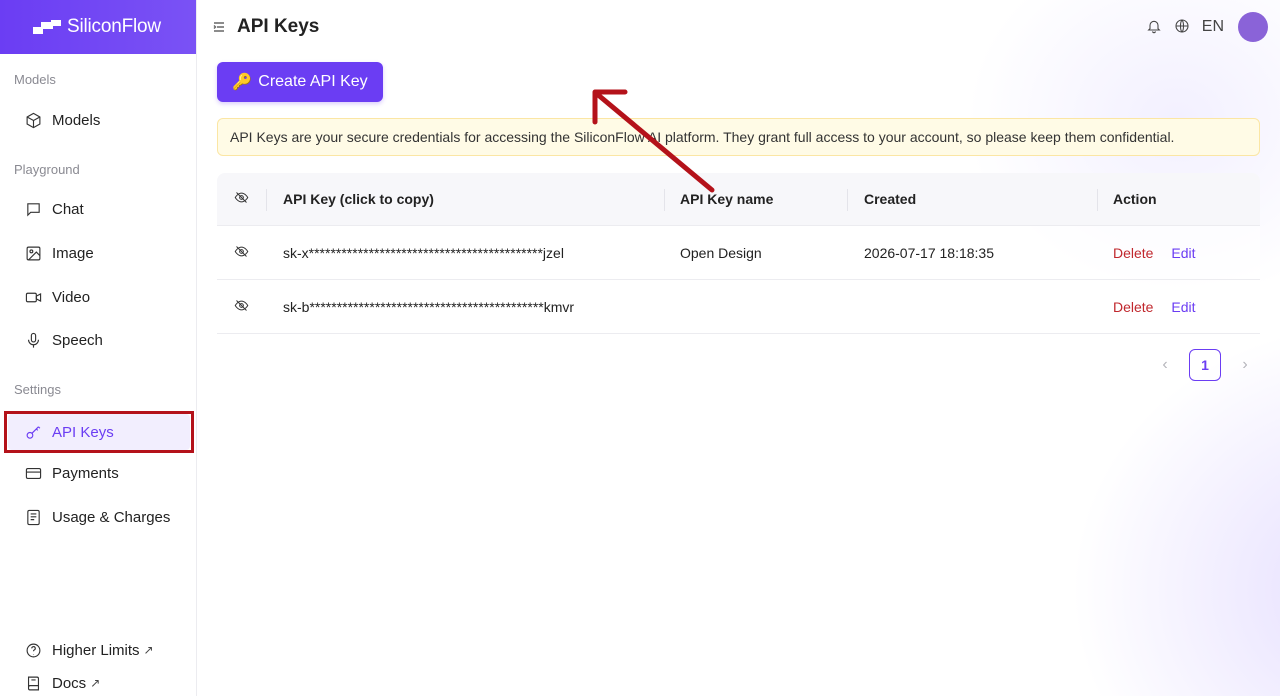  What do you see at coordinates (721, 252) in the screenshot?
I see `api-key-name: Open Design` at bounding box center [721, 252].